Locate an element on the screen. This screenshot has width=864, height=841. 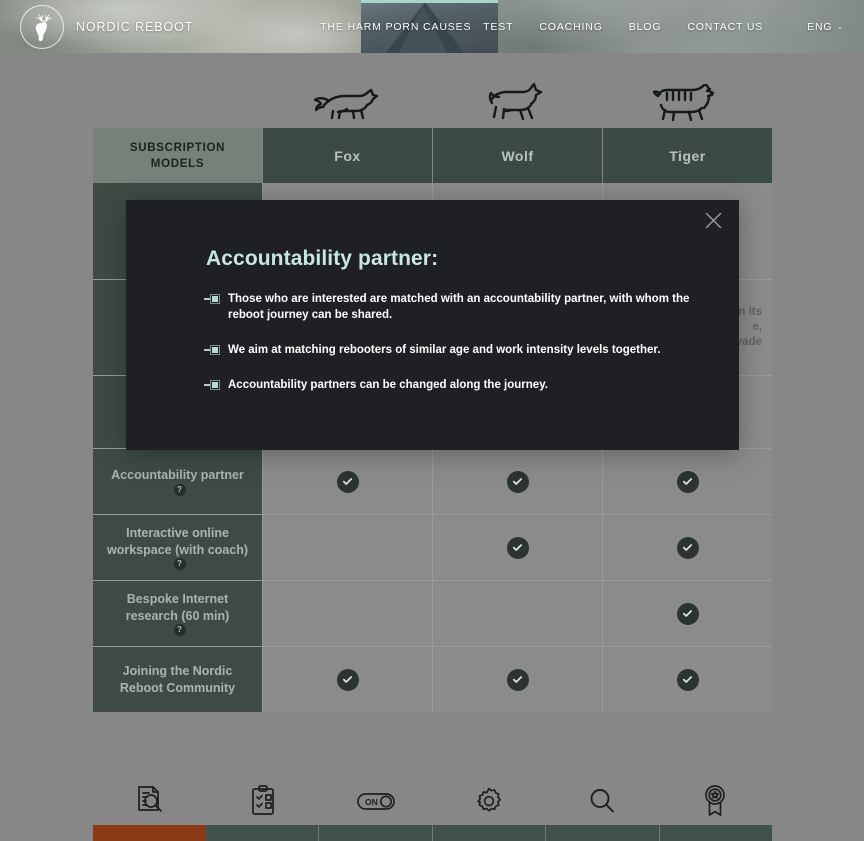
magnifier-icon is located at coordinates (602, 801).